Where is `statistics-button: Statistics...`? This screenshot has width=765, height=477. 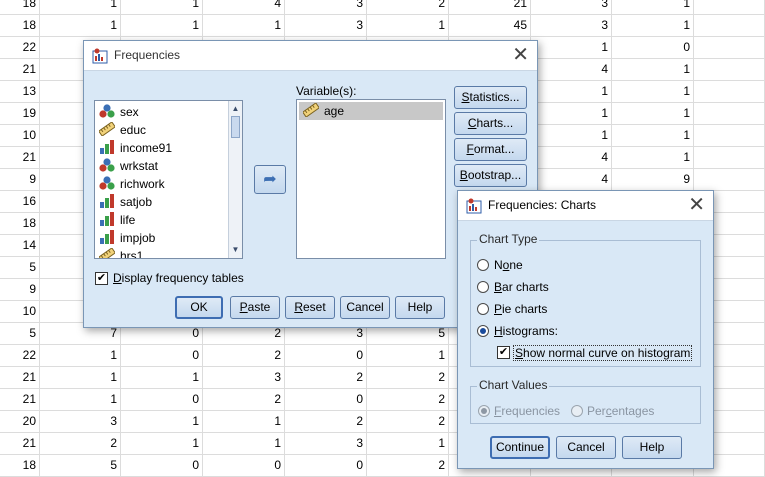
statistics-button: Statistics... is located at coordinates (490, 97).